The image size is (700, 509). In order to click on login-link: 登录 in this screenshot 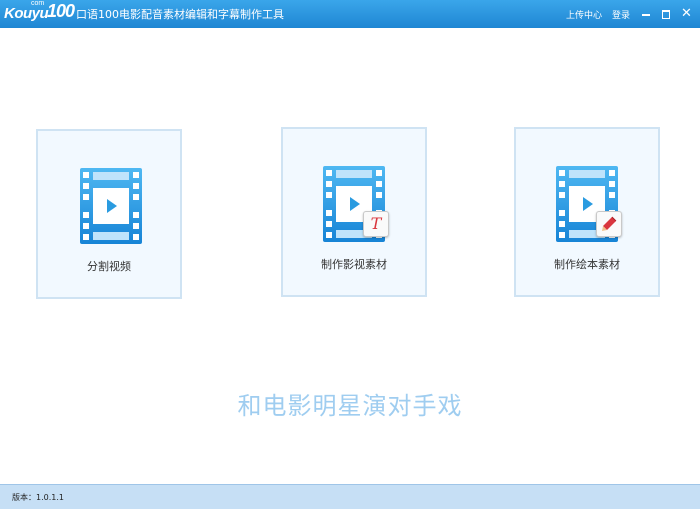, I will do `click(621, 14)`.